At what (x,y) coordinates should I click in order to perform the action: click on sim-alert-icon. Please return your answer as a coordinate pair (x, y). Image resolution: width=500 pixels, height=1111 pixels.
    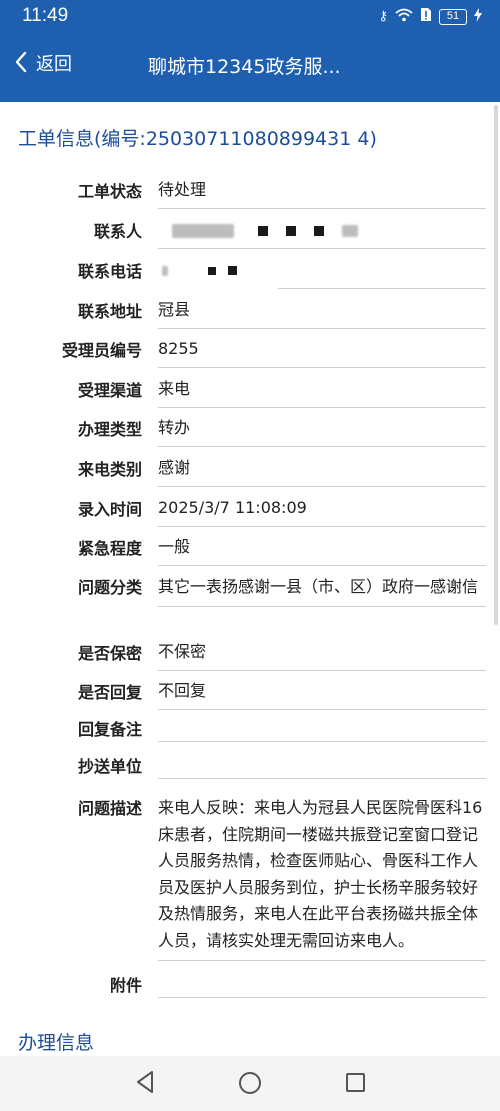
    Looking at the image, I should click on (426, 16).